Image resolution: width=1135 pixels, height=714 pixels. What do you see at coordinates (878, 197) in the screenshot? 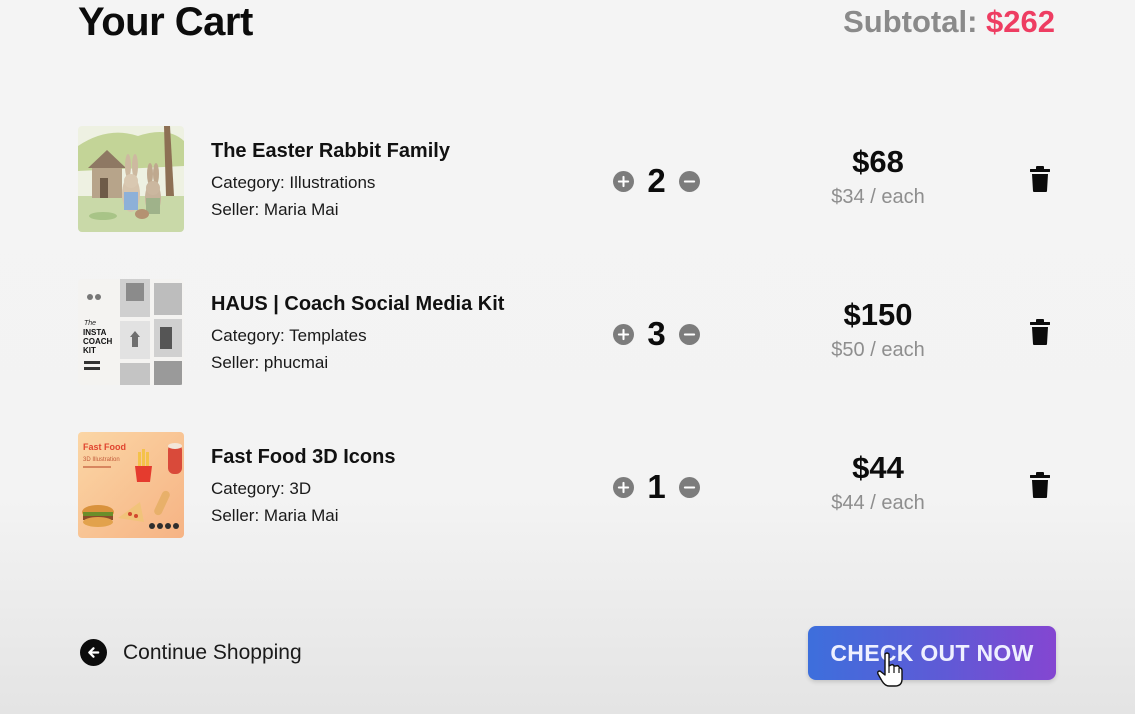
I see `unit-price: $34 / each` at bounding box center [878, 197].